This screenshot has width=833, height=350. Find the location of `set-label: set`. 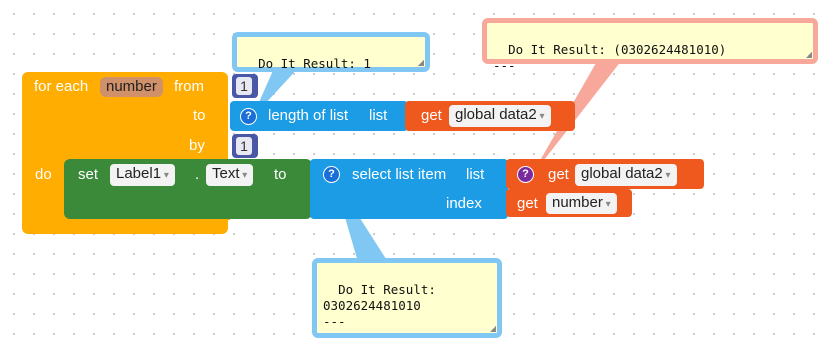

set-label: set is located at coordinates (88, 174).